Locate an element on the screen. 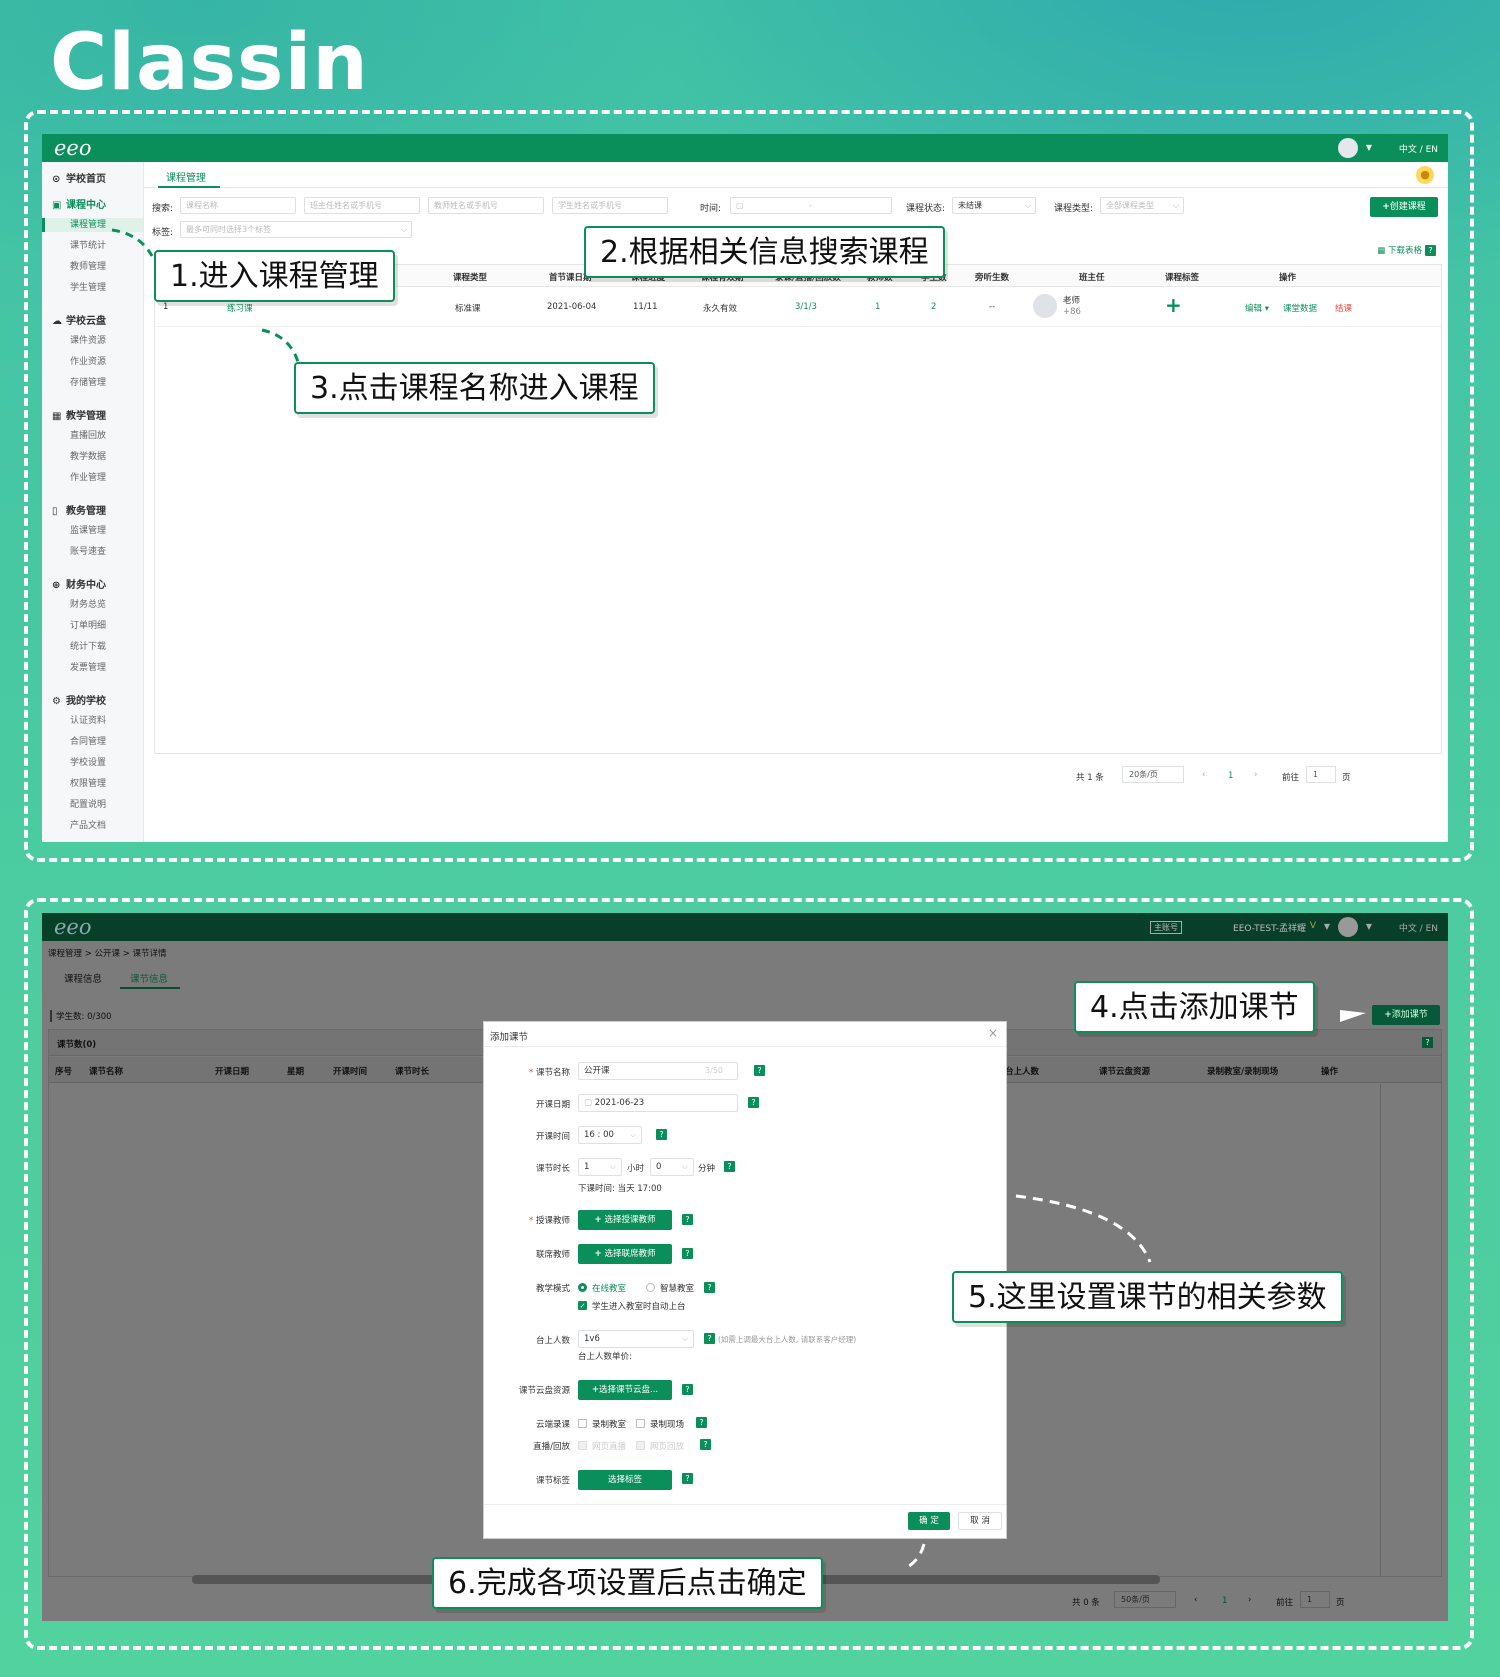  lightbulb-icon: ● is located at coordinates (1425, 175).